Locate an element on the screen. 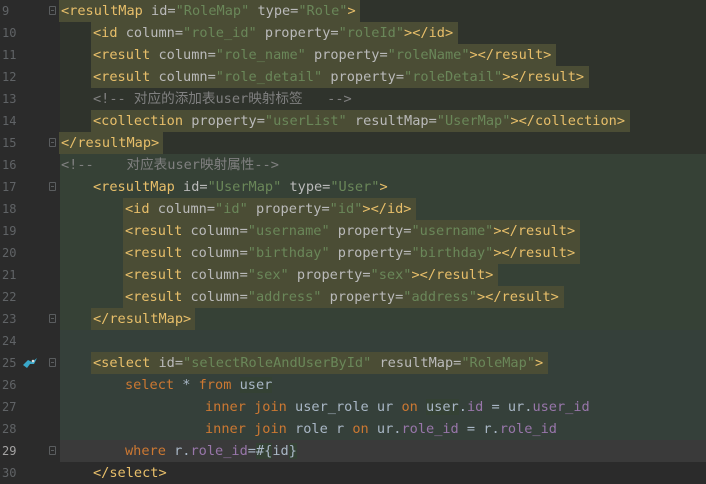 This screenshot has width=706, height=484. code-token: resultMap= is located at coordinates (416, 363).